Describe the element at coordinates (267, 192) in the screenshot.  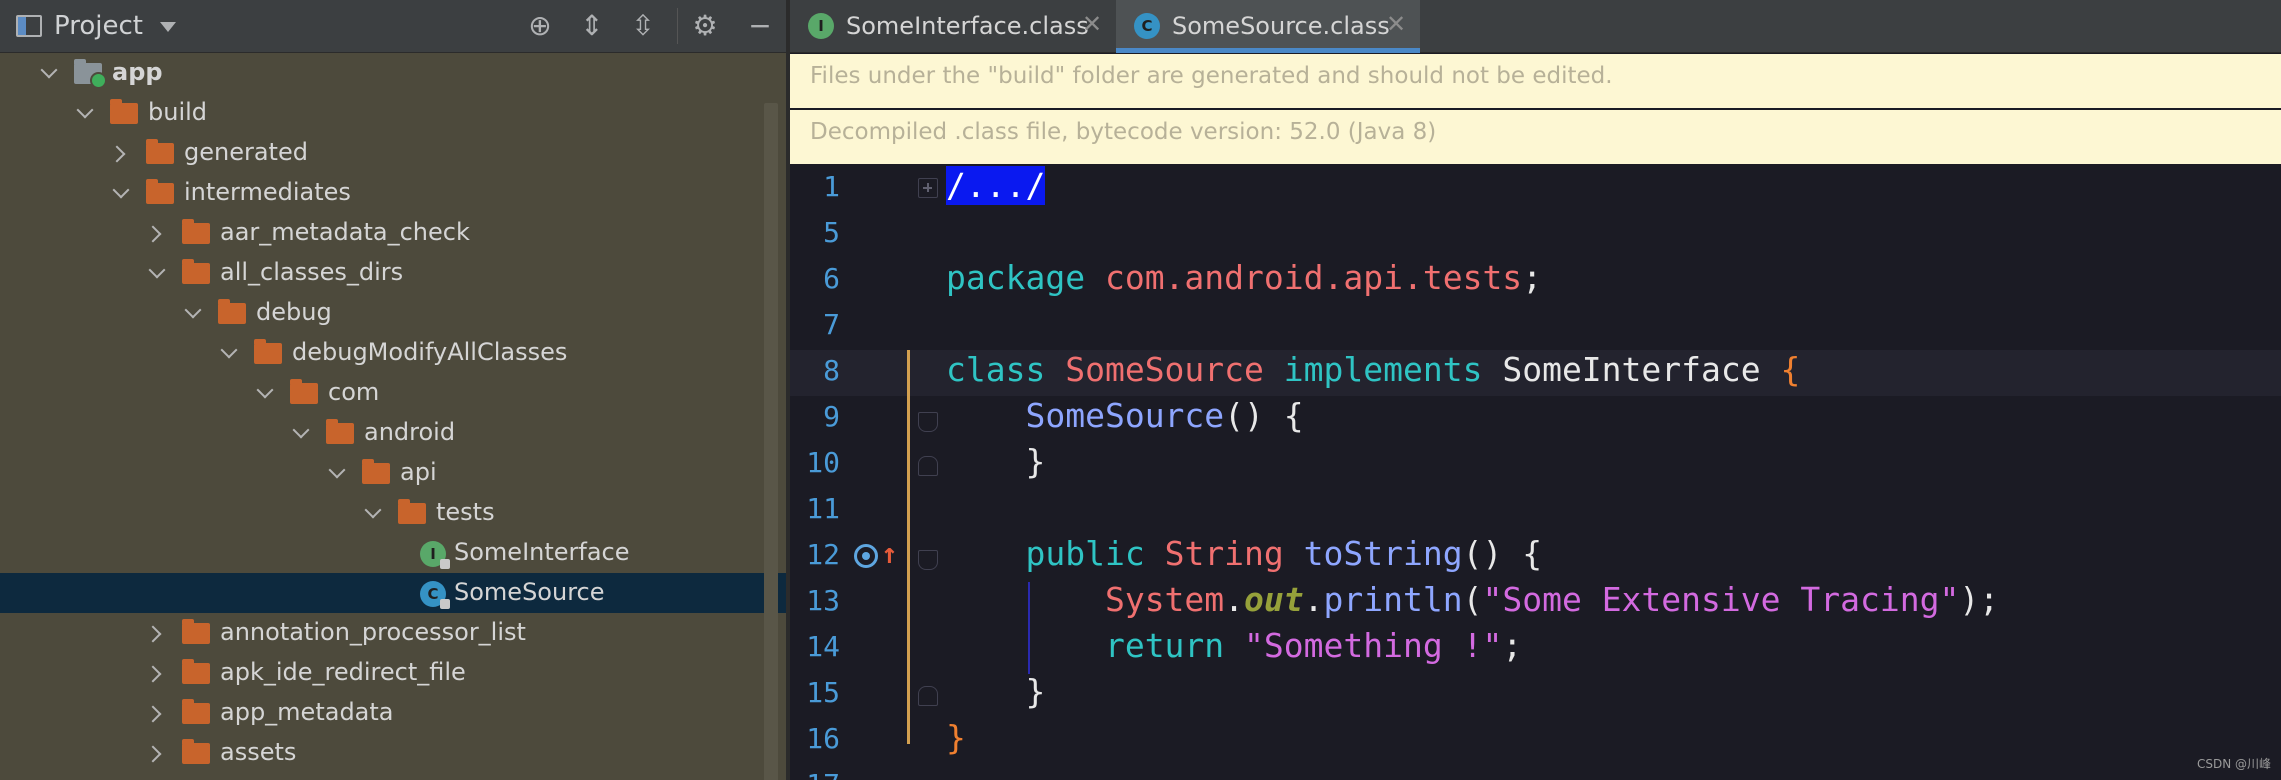
I see `tree-node-label: intermediates` at that location.